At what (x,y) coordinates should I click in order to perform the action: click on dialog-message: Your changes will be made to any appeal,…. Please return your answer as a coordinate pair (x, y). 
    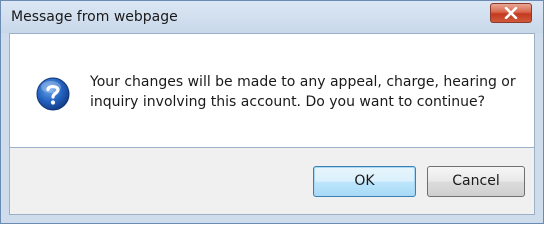
    Looking at the image, I should click on (303, 92).